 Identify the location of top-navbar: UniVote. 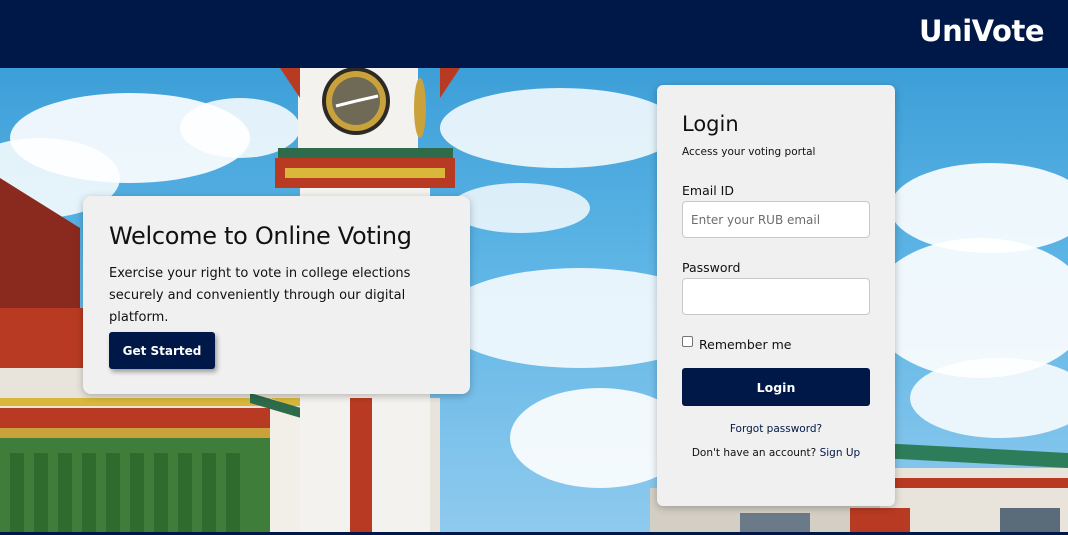
(534, 34).